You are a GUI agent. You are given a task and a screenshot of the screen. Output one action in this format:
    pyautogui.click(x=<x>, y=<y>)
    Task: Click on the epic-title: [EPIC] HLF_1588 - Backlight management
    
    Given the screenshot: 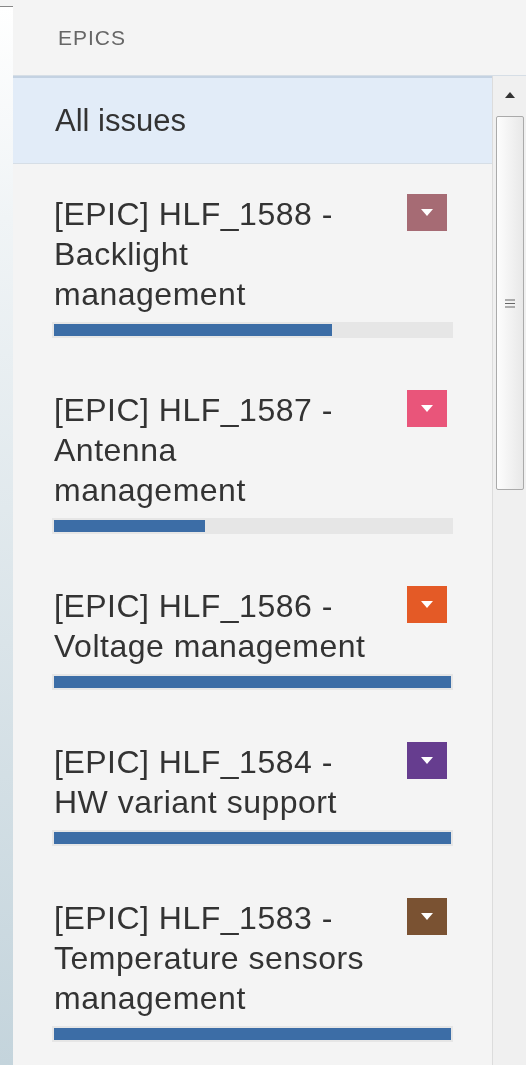 What is the action you would take?
    pyautogui.click(x=194, y=254)
    